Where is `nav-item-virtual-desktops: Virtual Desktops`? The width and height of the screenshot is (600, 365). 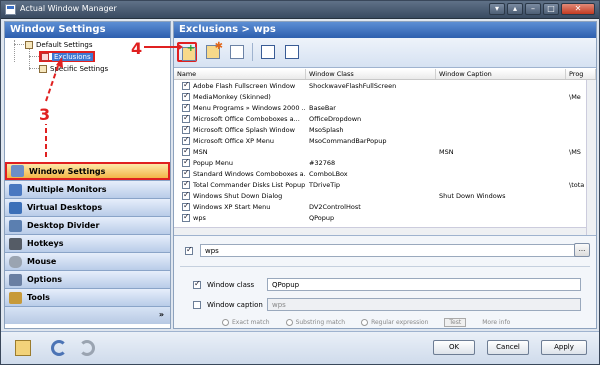 nav-item-virtual-desktops: Virtual Desktops is located at coordinates (87, 207).